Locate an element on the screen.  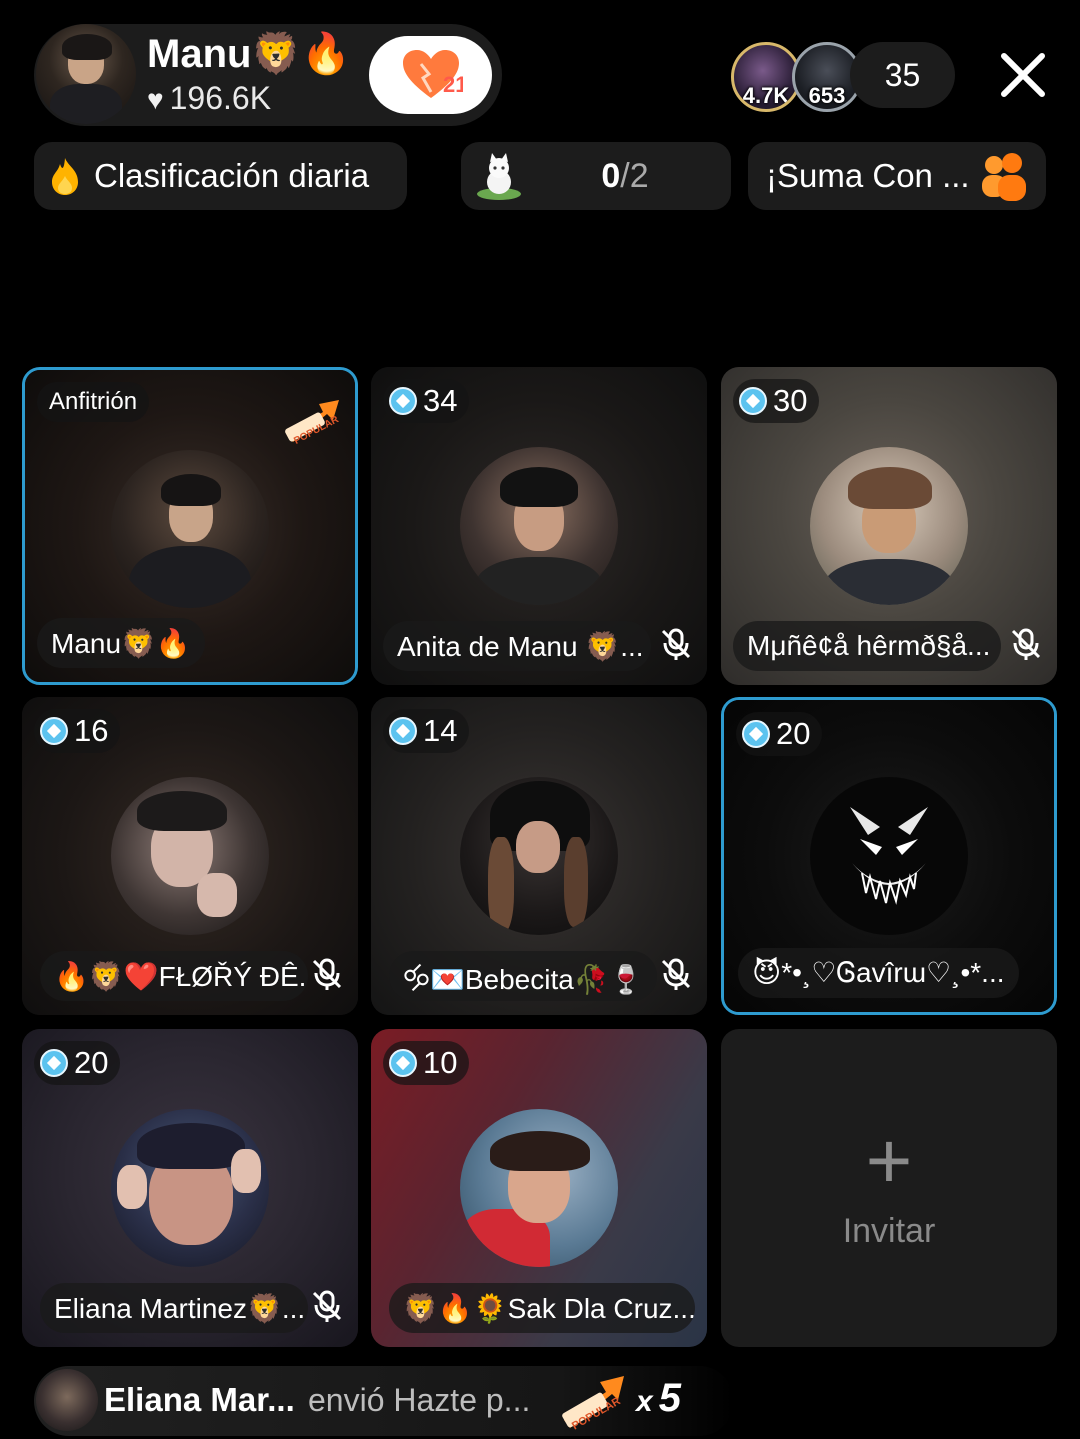
level-badge: 10 is located at coordinates (426, 1063).